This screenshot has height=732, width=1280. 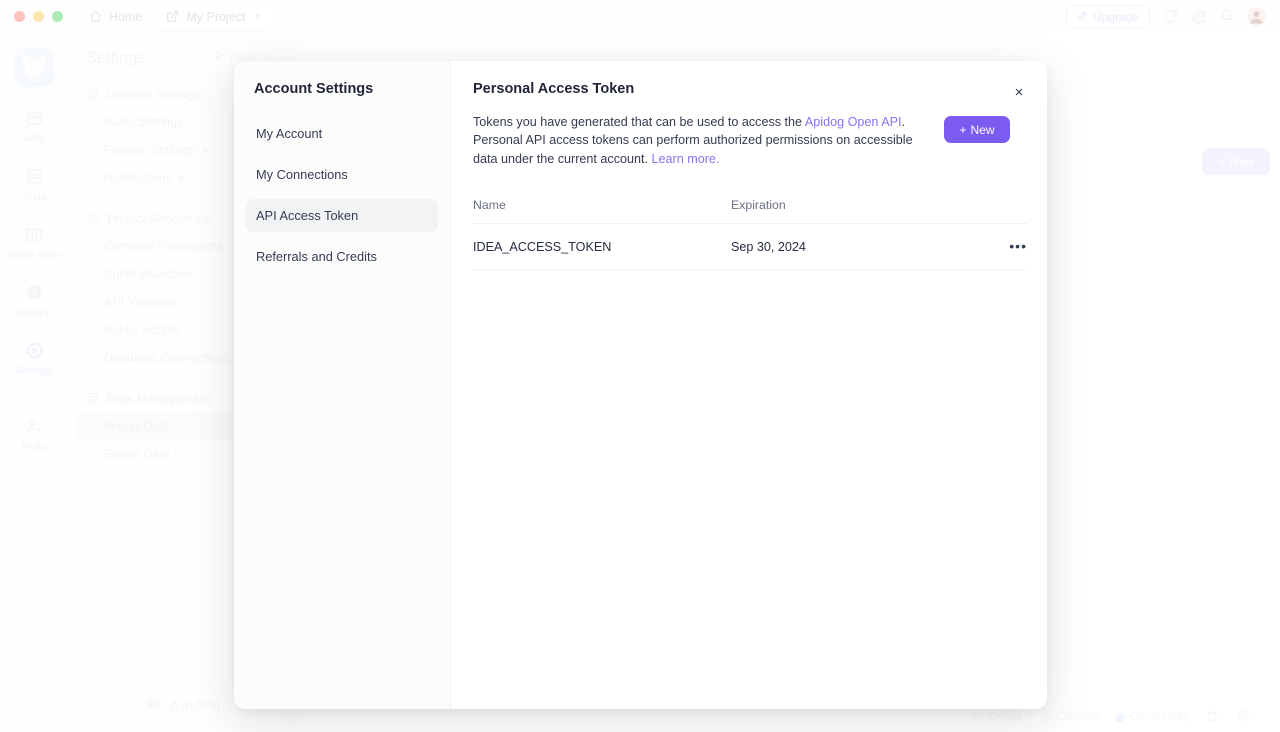 I want to click on tokens-table-body: IDEA_ACCESS_TOKEN Sep 30, 2024 •••, so click(x=750, y=247).